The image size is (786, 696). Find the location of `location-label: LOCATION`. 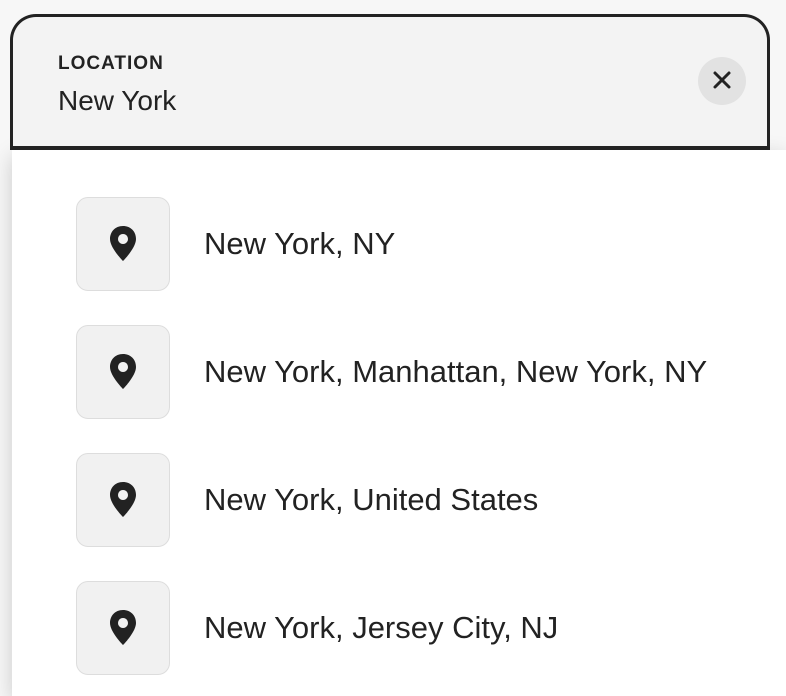

location-label: LOCATION is located at coordinates (111, 63).